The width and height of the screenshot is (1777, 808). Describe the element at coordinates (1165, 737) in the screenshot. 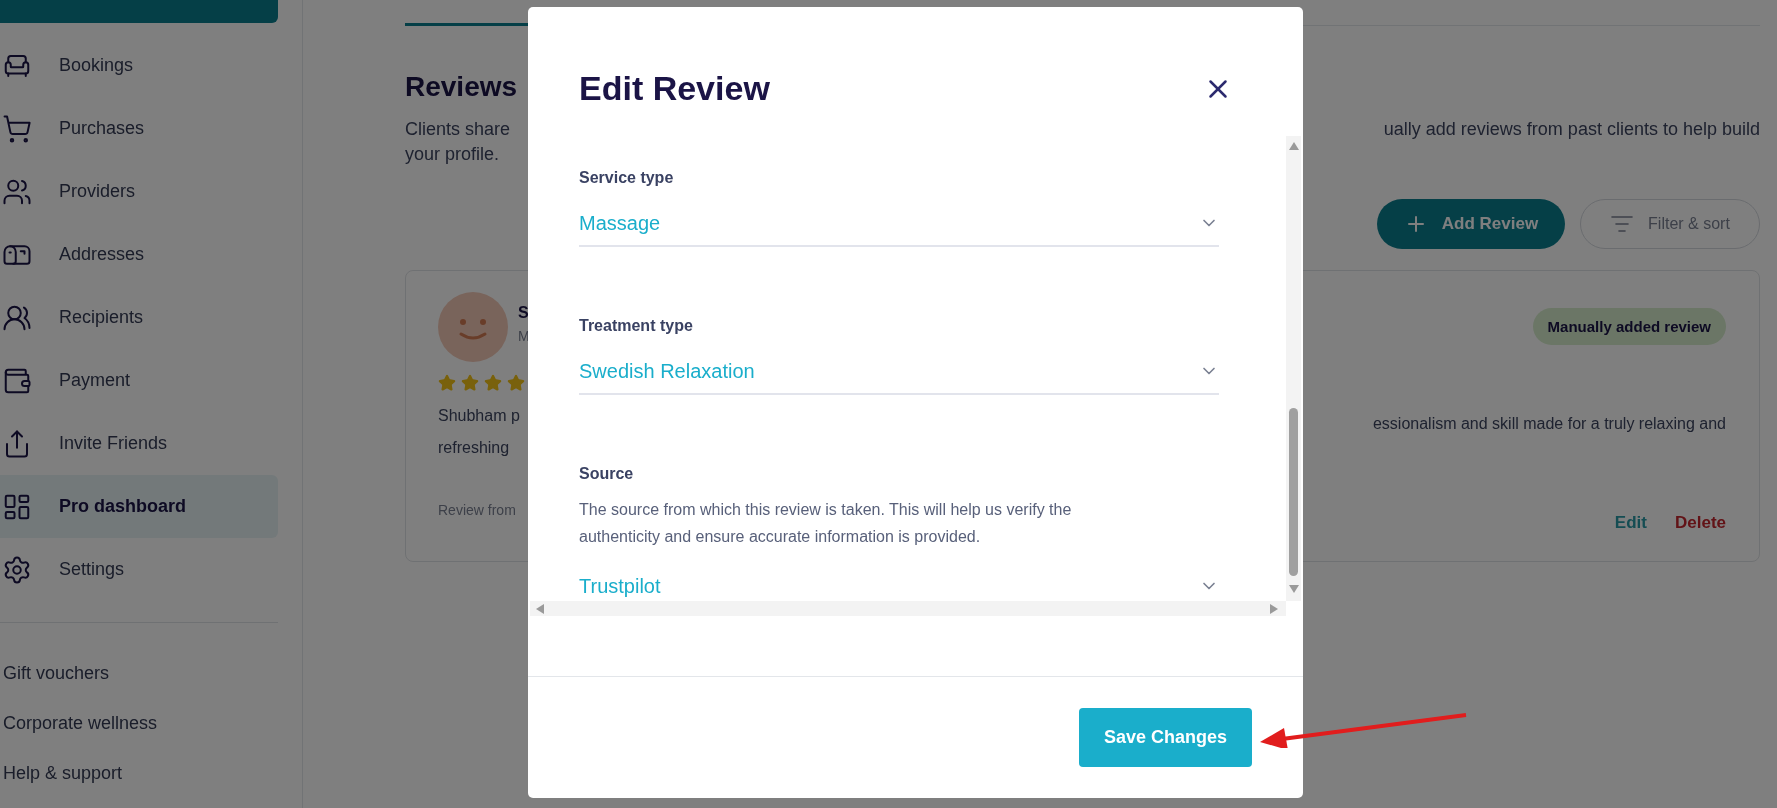

I see `save-changes-button: Save Changes` at that location.